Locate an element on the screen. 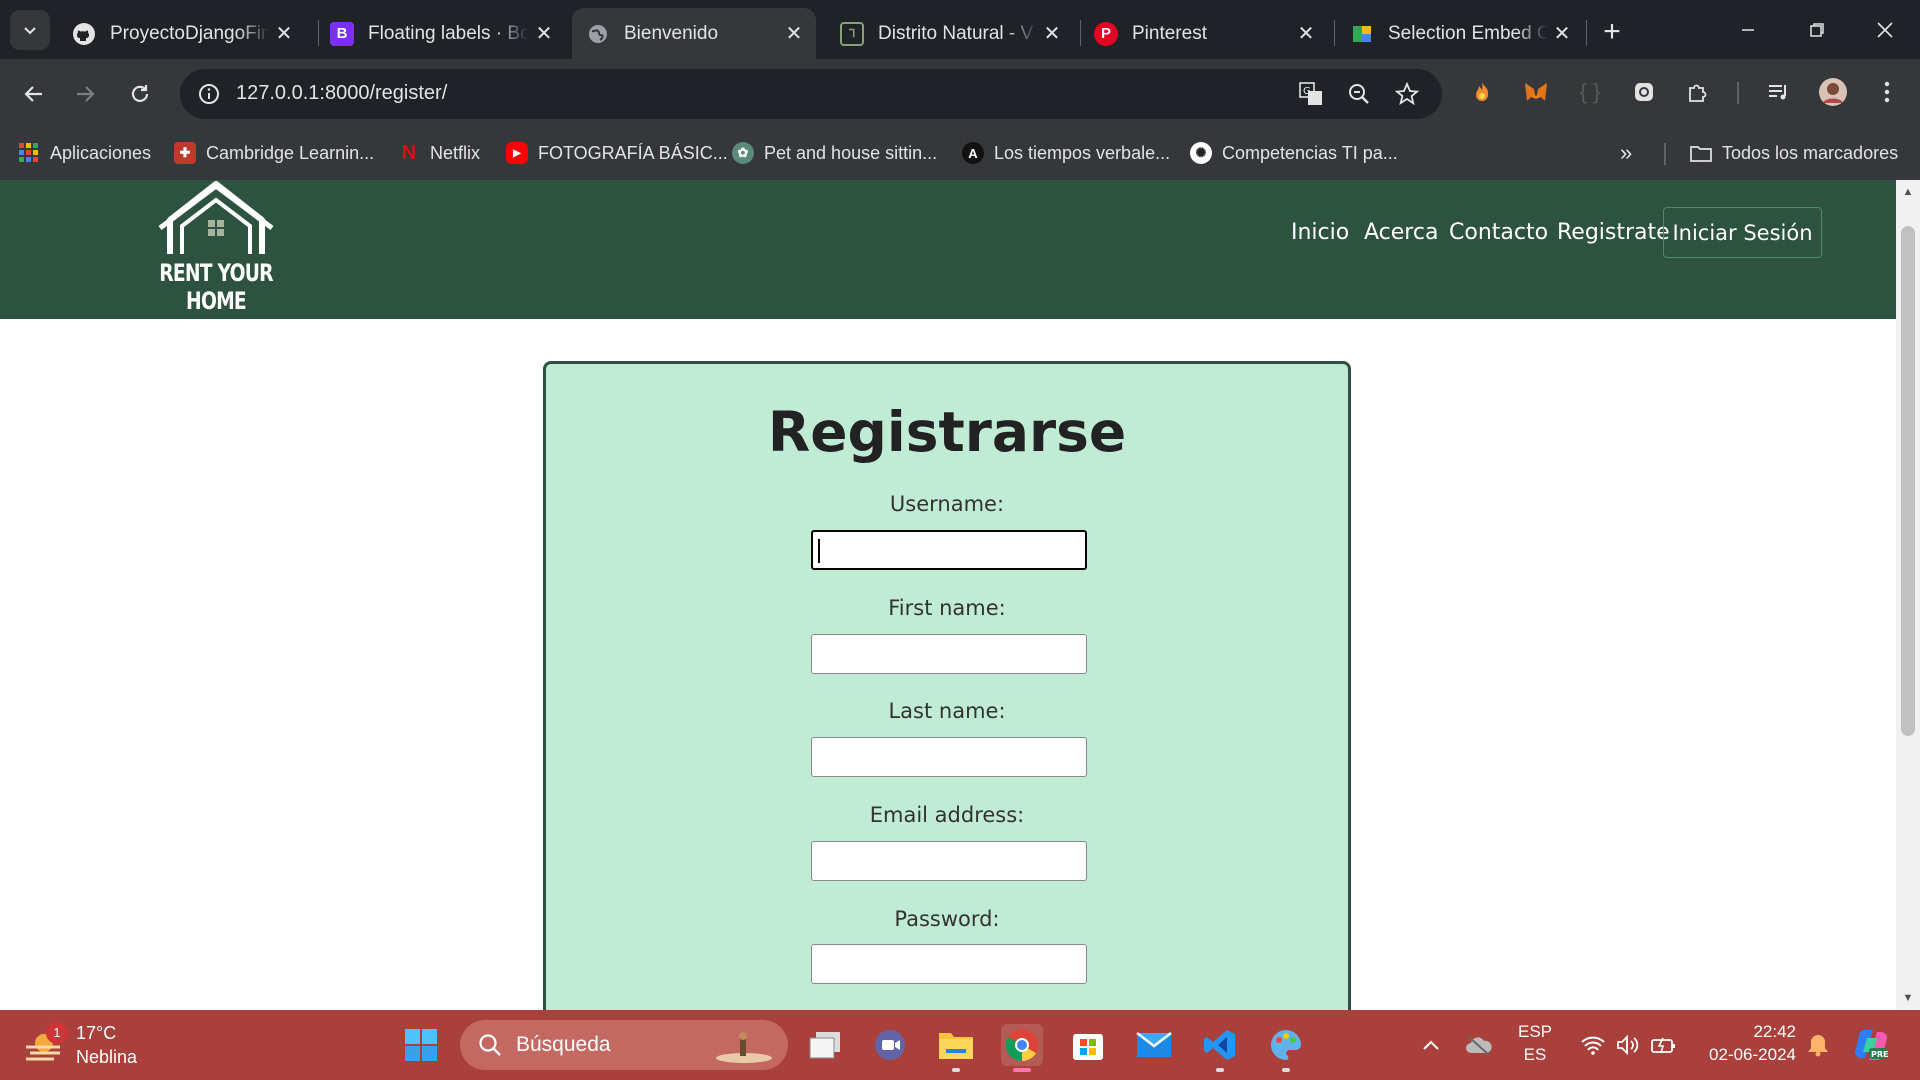  restore-button is located at coordinates (1817, 30).